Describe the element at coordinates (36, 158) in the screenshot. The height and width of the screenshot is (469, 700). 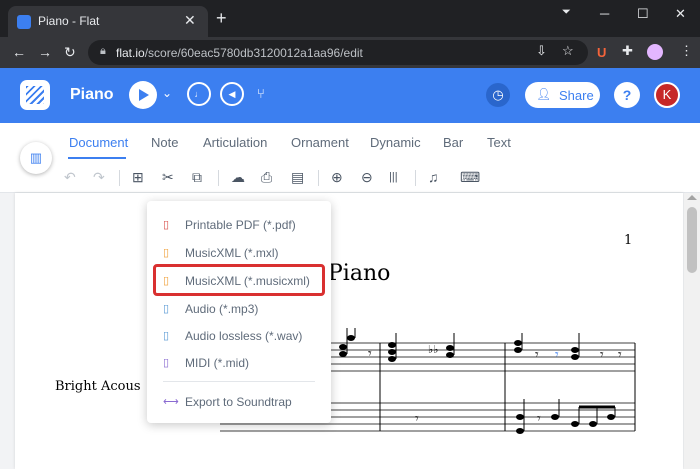
I see `instrument-panel-icon: ▥` at that location.